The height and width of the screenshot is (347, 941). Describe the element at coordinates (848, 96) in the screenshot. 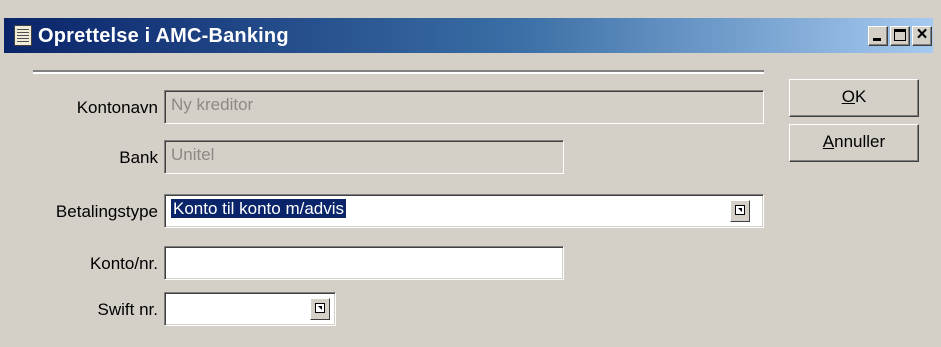

I see `ok-mnemonic: O` at that location.